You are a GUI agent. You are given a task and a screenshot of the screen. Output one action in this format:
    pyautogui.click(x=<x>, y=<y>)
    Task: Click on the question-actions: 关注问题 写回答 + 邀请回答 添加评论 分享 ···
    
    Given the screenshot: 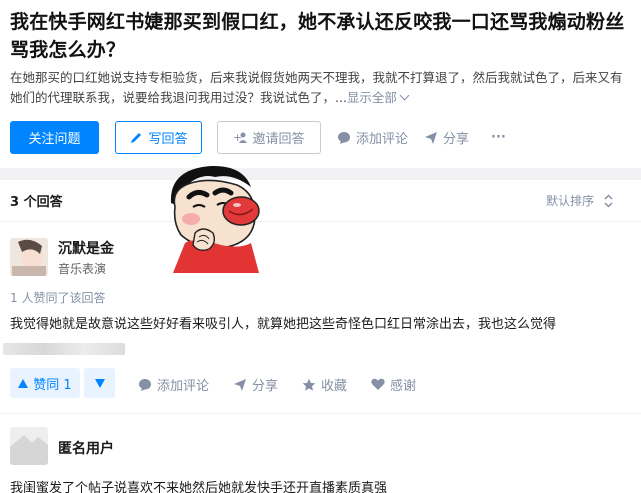 What is the action you would take?
    pyautogui.click(x=258, y=137)
    